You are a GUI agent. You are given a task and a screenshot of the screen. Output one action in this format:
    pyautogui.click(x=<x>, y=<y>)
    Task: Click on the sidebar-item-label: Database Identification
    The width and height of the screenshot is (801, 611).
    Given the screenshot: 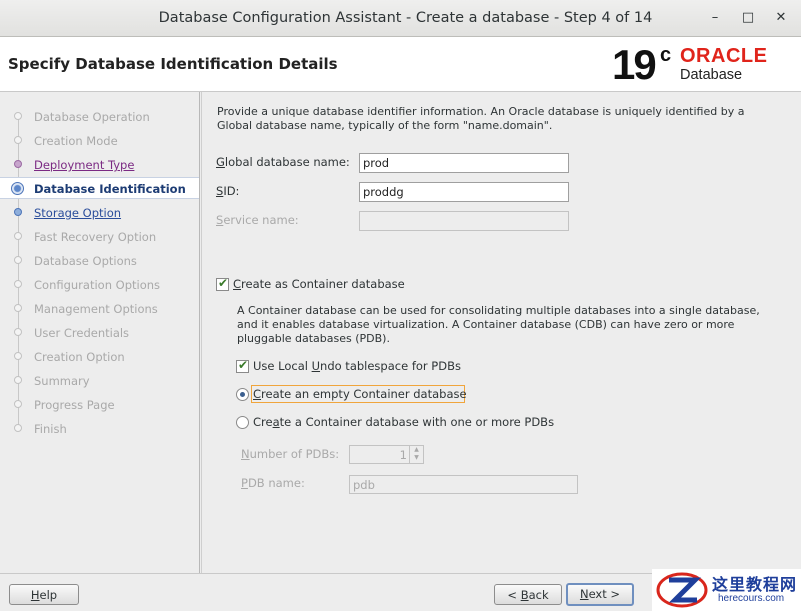 What is the action you would take?
    pyautogui.click(x=110, y=189)
    